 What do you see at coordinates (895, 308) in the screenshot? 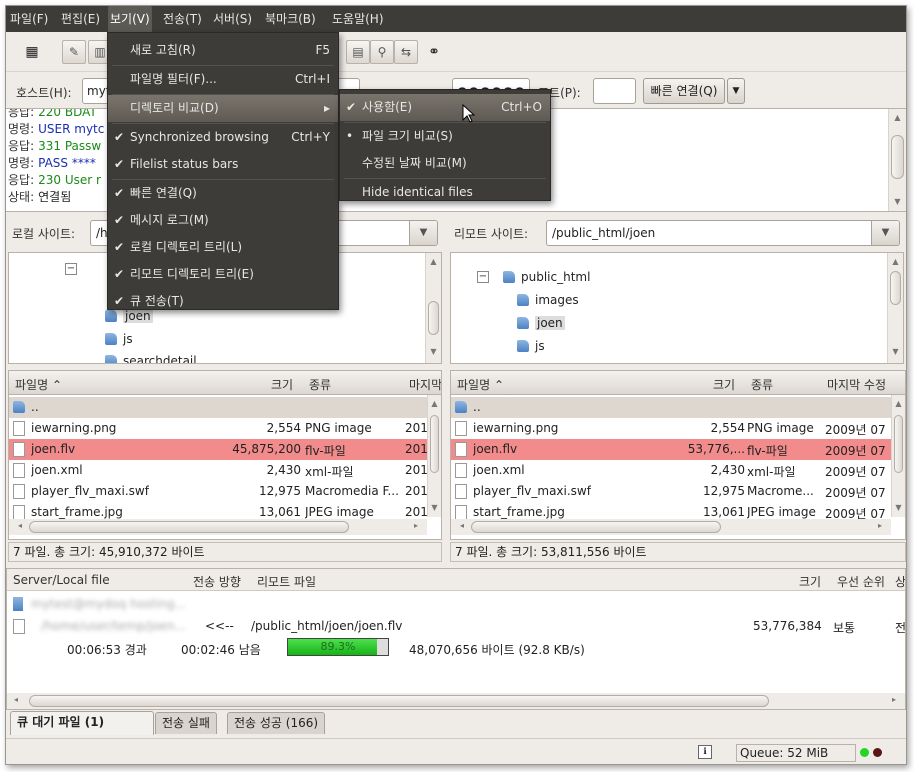
I see `remote-tree-scrollbar: ▲ ▼` at bounding box center [895, 308].